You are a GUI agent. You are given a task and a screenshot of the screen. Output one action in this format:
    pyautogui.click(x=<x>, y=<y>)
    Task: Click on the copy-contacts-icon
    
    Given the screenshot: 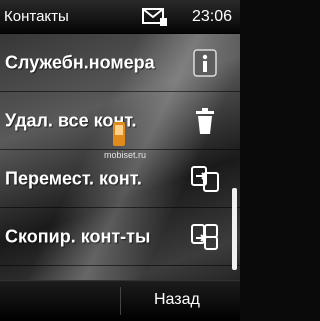 What is the action you would take?
    pyautogui.click(x=204, y=237)
    